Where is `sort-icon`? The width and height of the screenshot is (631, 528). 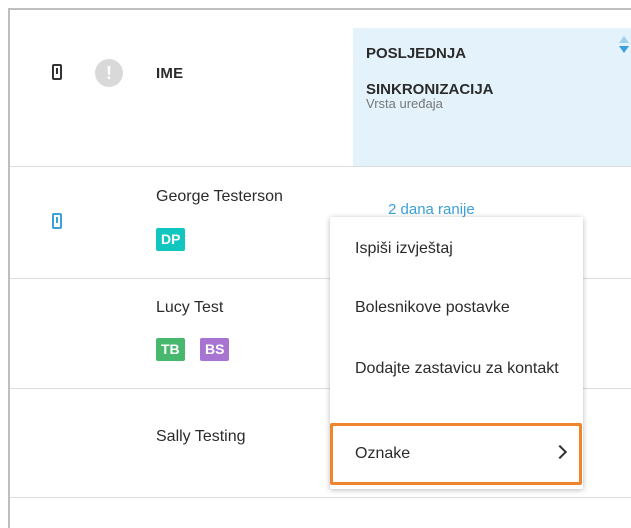
sort-icon is located at coordinates (624, 44).